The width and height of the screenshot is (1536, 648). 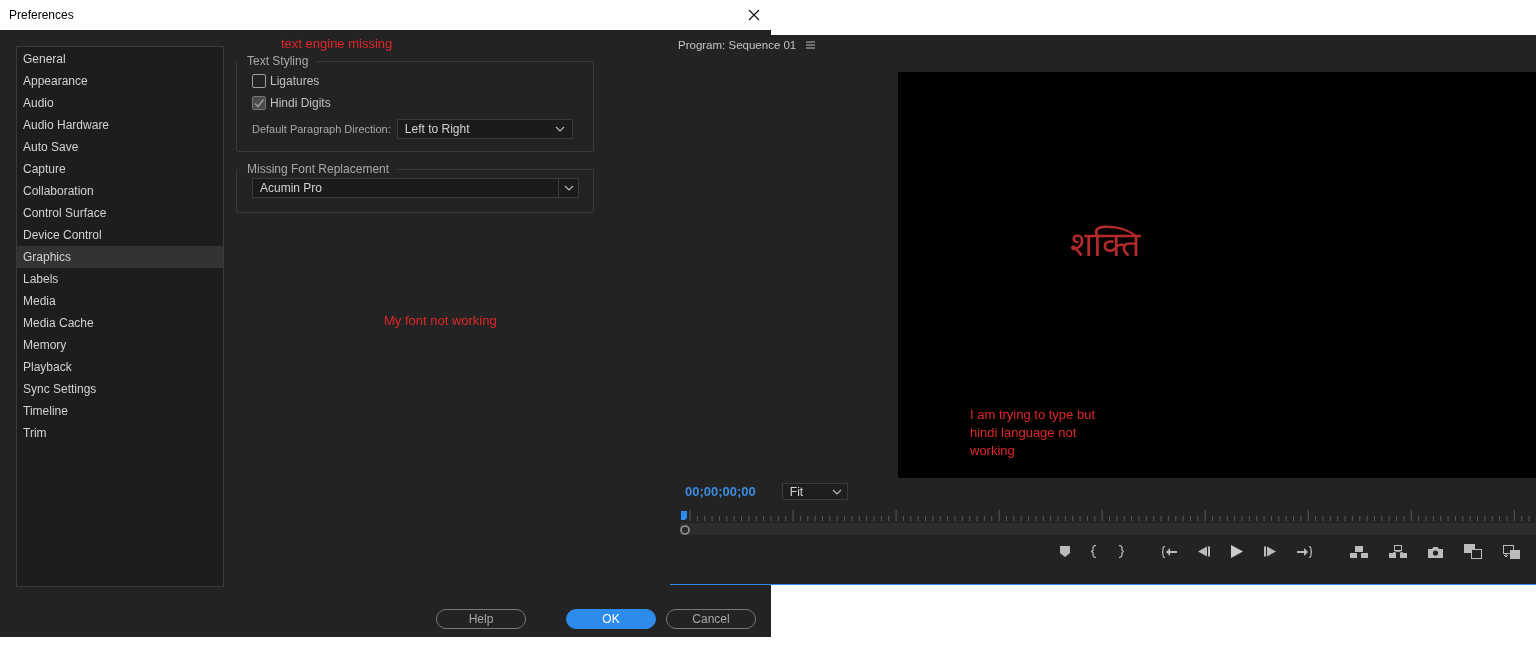 What do you see at coordinates (720, 491) in the screenshot?
I see `timecode: 00;00;00;00` at bounding box center [720, 491].